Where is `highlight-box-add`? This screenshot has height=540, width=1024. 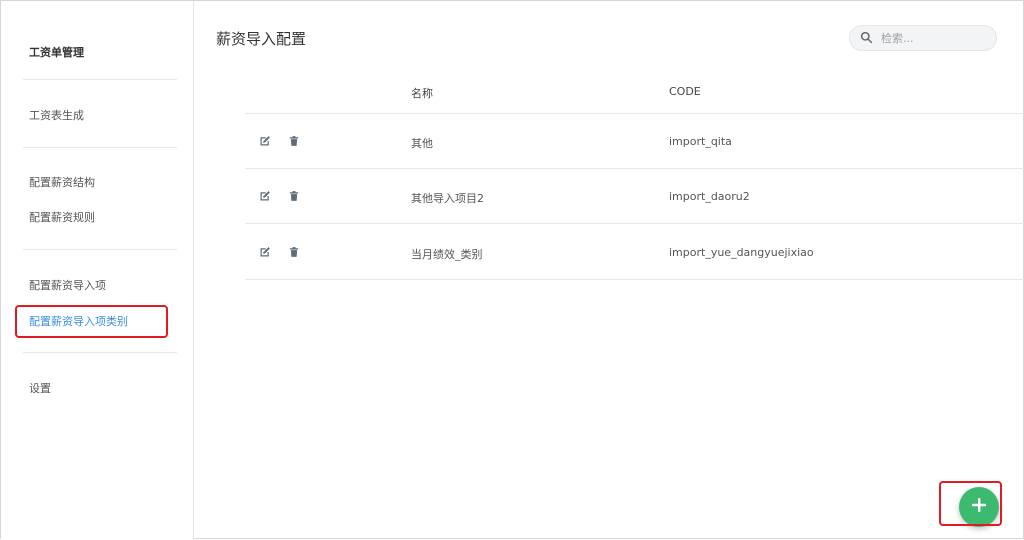 highlight-box-add is located at coordinates (970, 503).